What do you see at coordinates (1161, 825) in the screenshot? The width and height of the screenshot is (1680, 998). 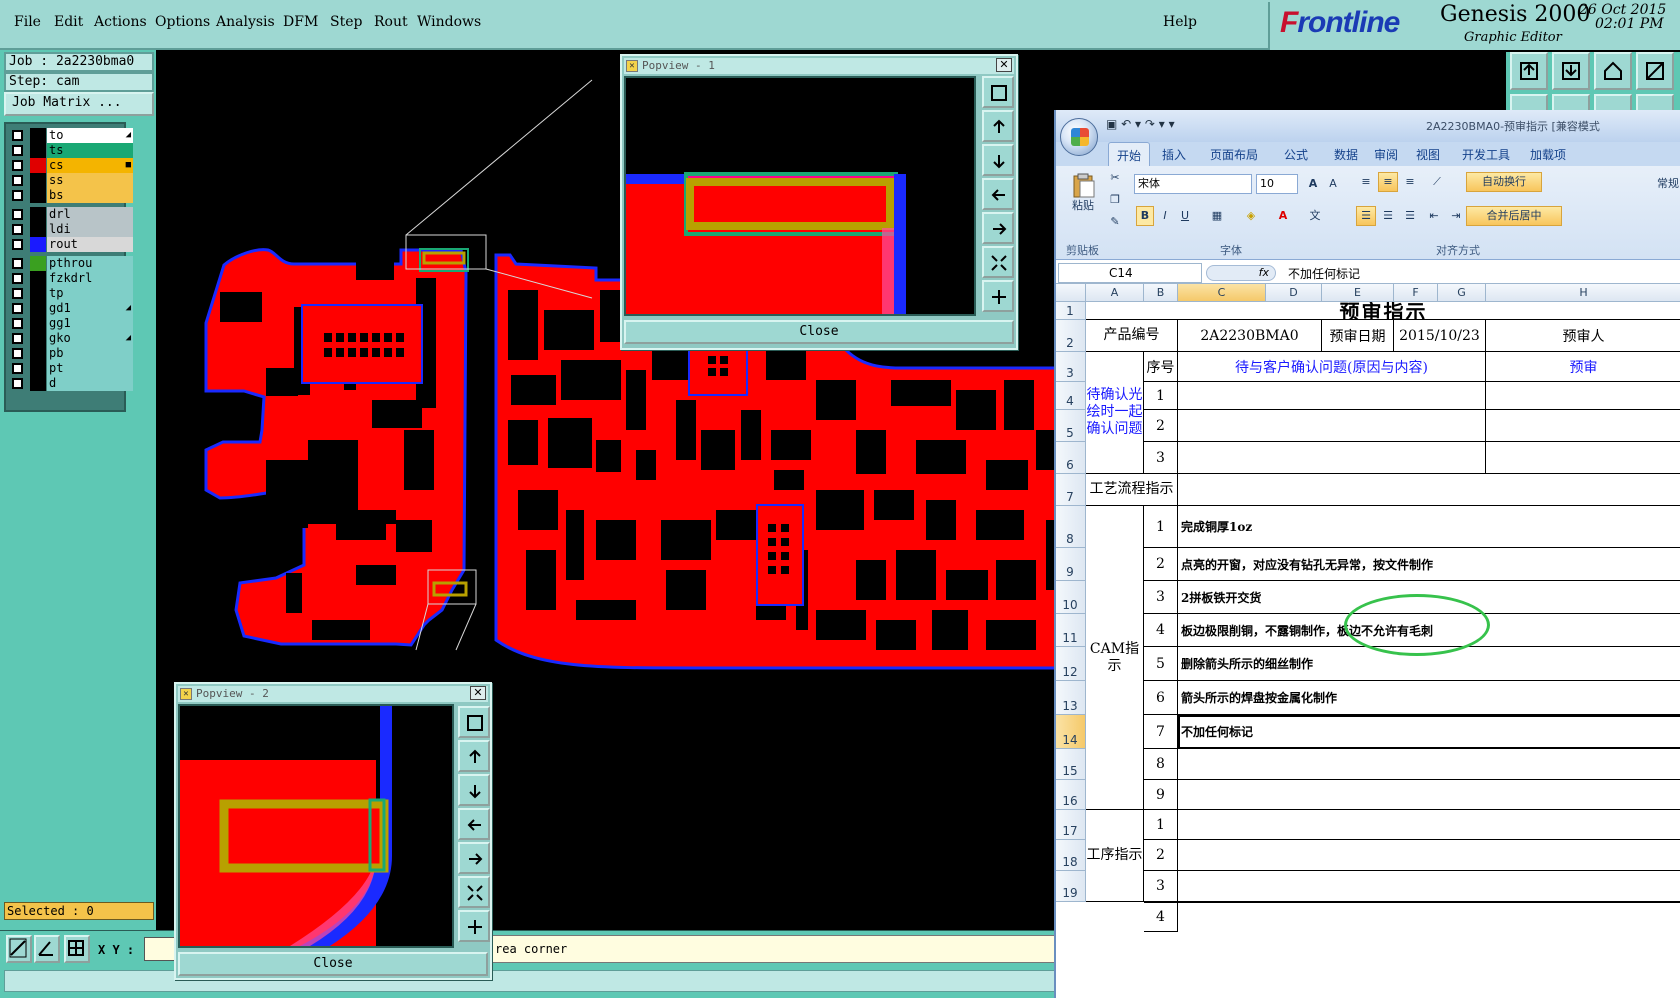 I see `op-no: 1` at bounding box center [1161, 825].